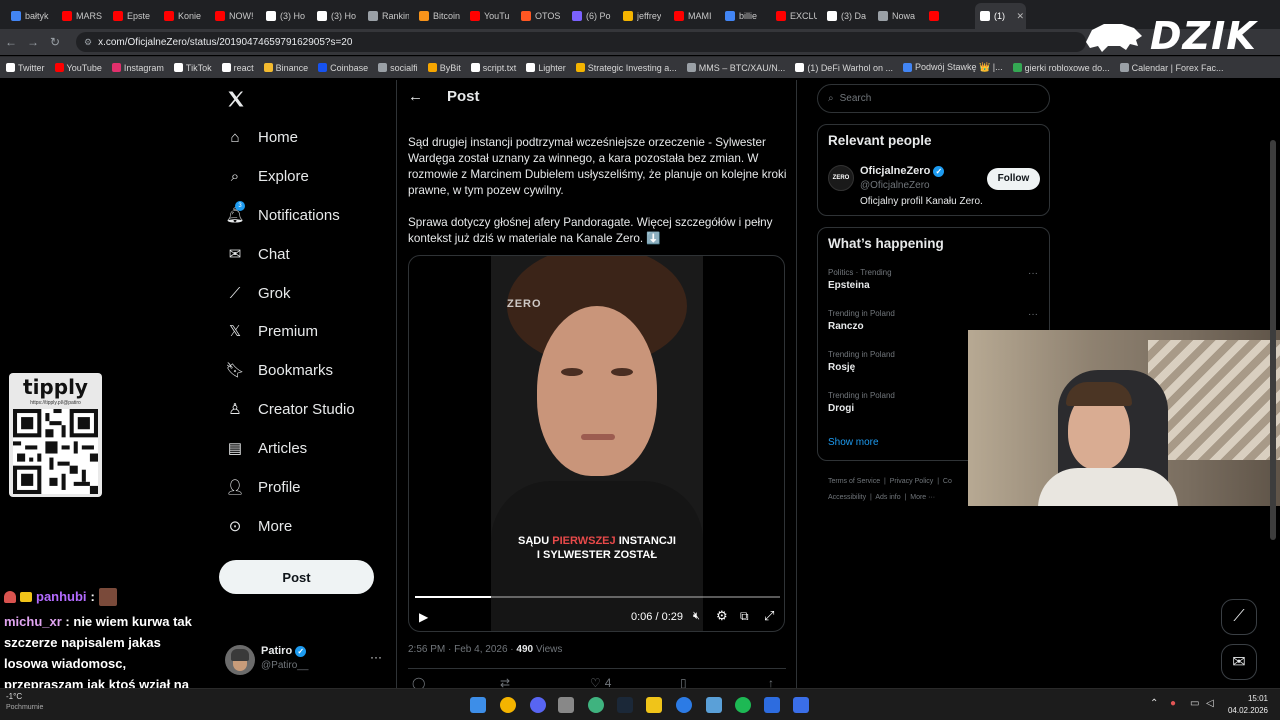  I want to click on sidebar-item-notifications: 🔔︎ 3 Notifications, so click(282, 212).